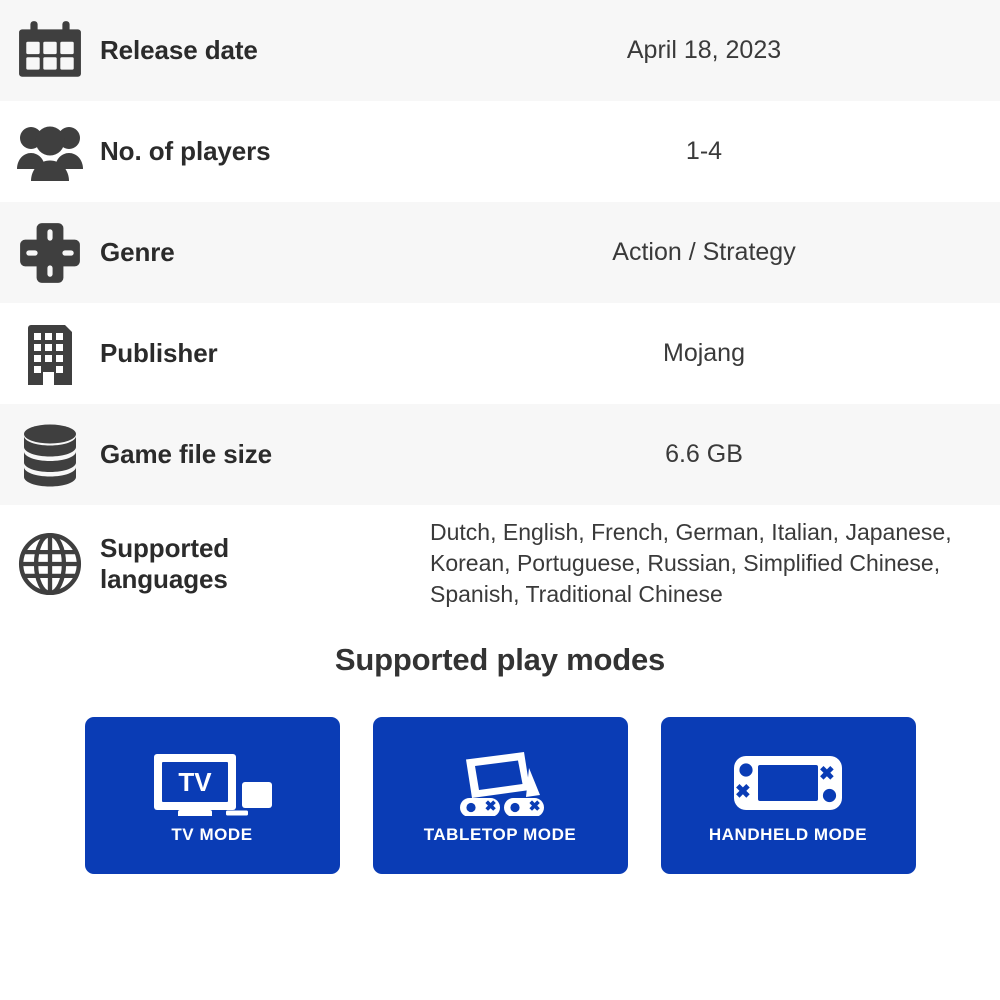 The height and width of the screenshot is (1000, 1000). Describe the element at coordinates (50, 455) in the screenshot. I see `database-icon` at that location.